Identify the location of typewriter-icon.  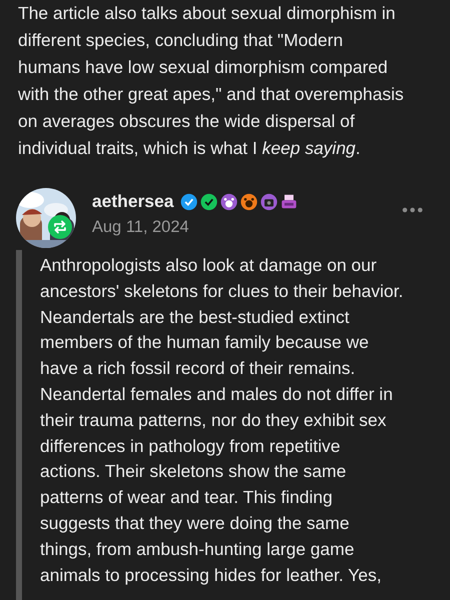
(289, 201).